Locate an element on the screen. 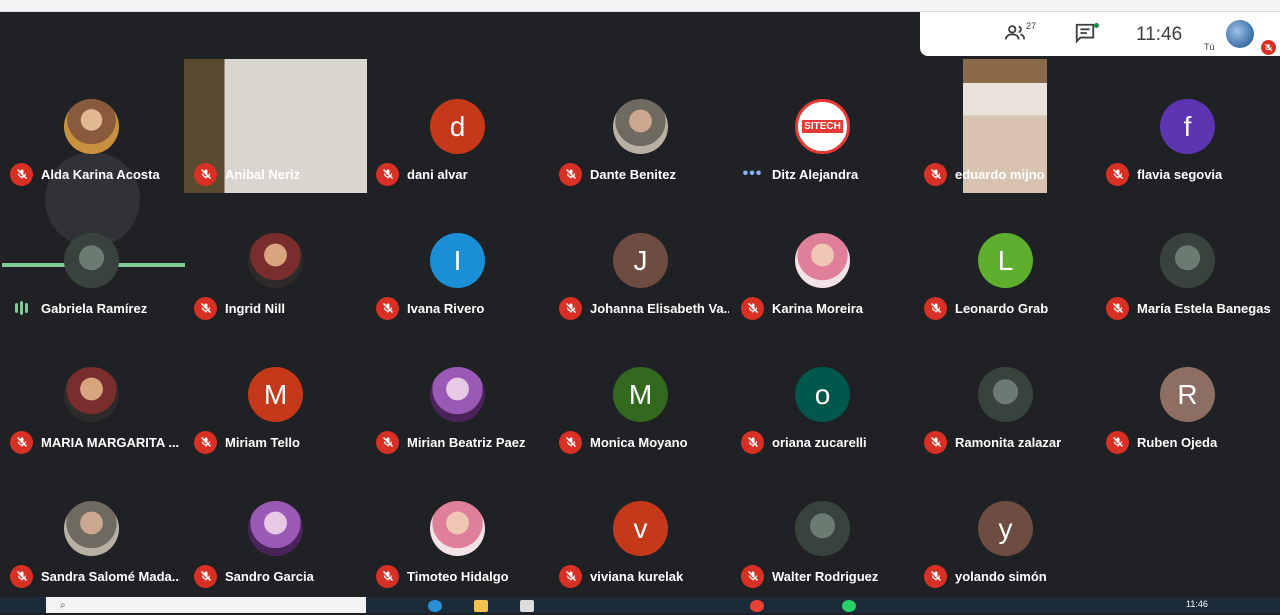  participant-name-row: Timoteo Hidalgo is located at coordinates (461, 576).